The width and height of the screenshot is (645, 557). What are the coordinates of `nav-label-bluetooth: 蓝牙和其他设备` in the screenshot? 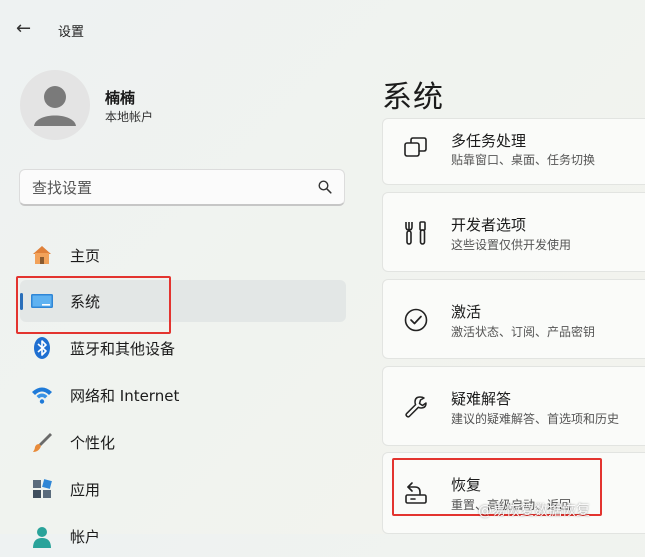 It's located at (123, 349).